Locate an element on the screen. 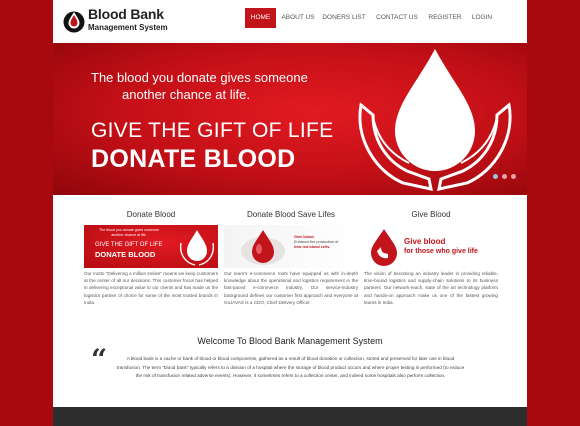 This screenshot has height=426, width=580. banner-cta: DONATE BLOOD is located at coordinates (193, 159).